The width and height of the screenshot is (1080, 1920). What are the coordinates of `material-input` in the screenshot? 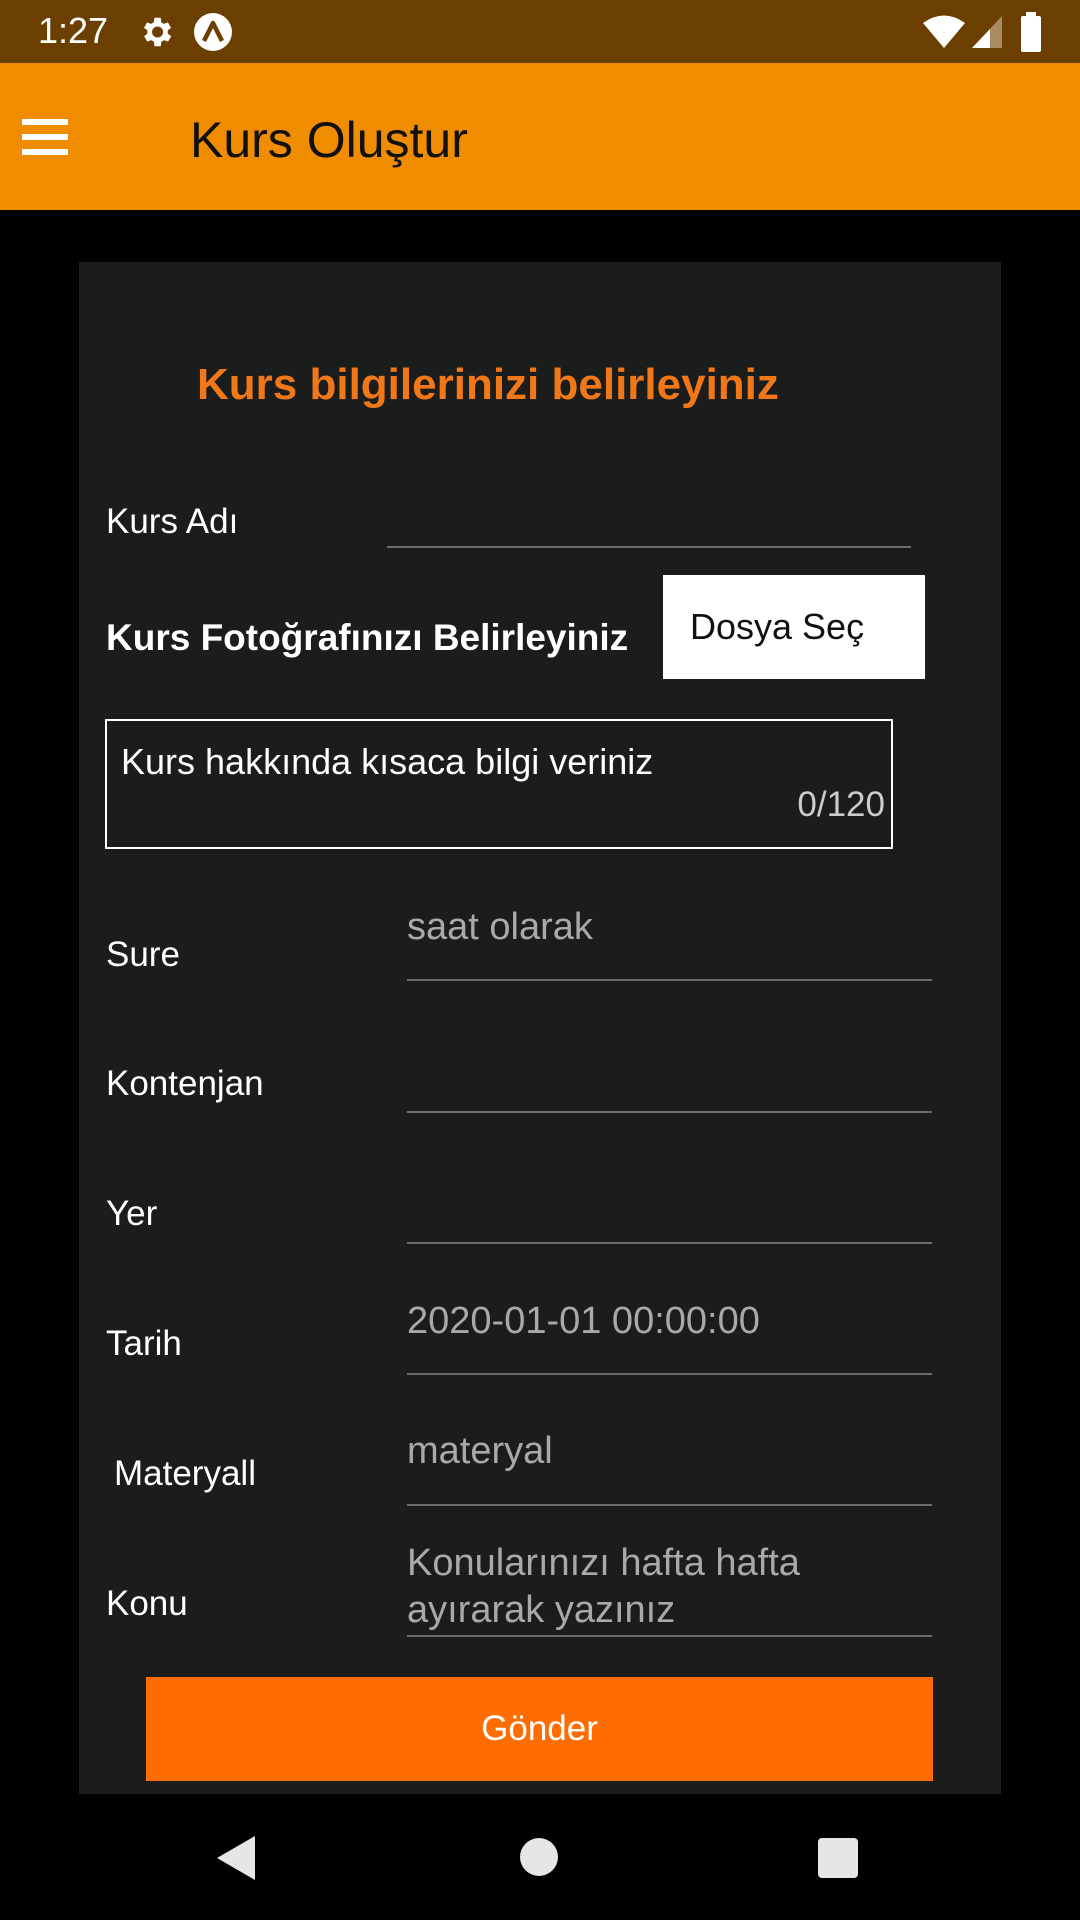 It's located at (669, 1505).